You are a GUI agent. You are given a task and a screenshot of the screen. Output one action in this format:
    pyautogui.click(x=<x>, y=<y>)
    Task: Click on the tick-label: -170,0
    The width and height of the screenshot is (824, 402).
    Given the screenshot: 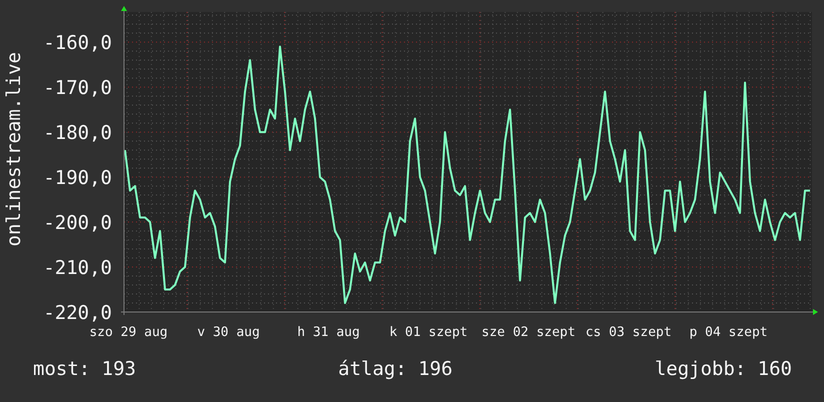 What is the action you would take?
    pyautogui.click(x=77, y=88)
    